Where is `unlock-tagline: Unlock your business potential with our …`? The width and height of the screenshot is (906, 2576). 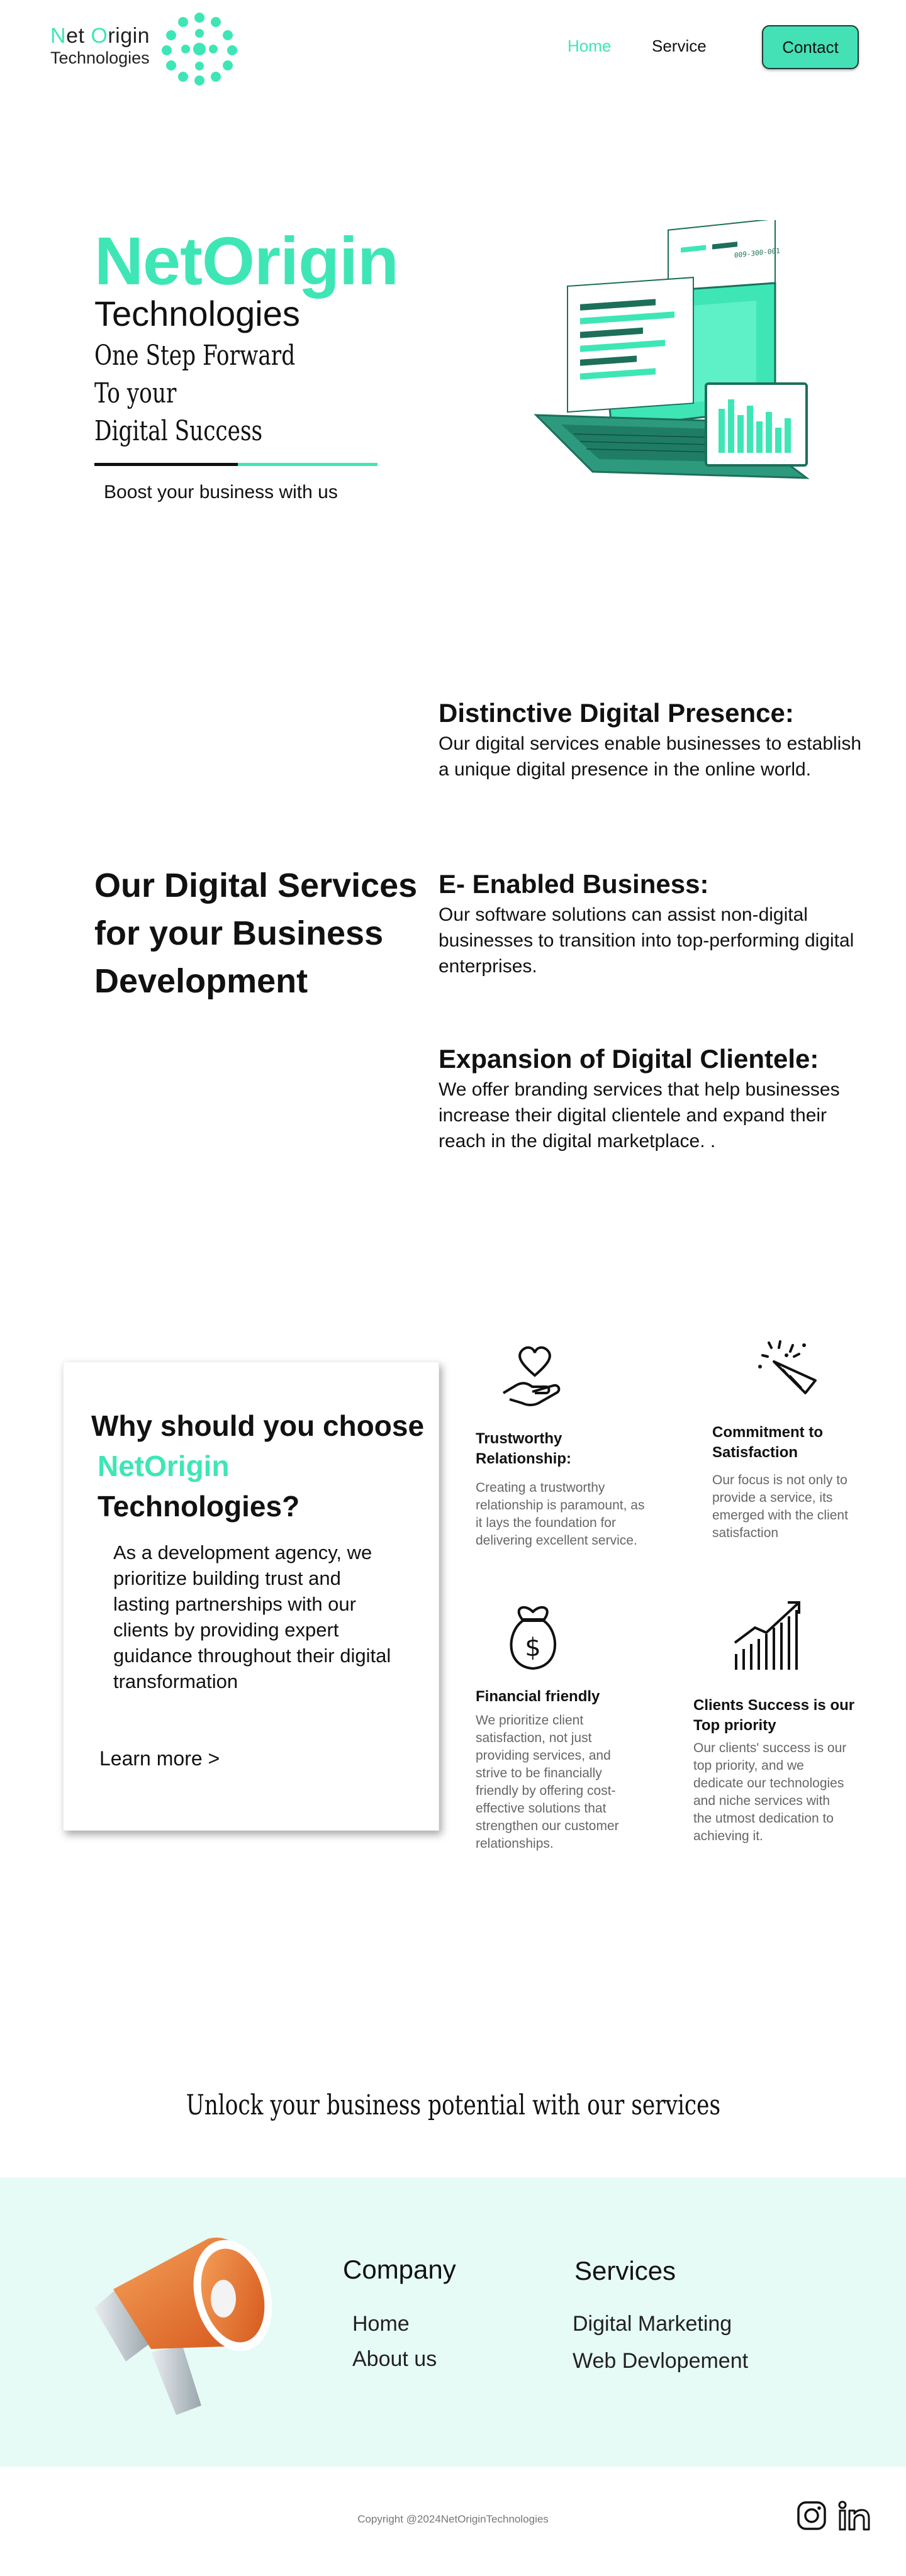 unlock-tagline: Unlock your business potential with our … is located at coordinates (453, 2105).